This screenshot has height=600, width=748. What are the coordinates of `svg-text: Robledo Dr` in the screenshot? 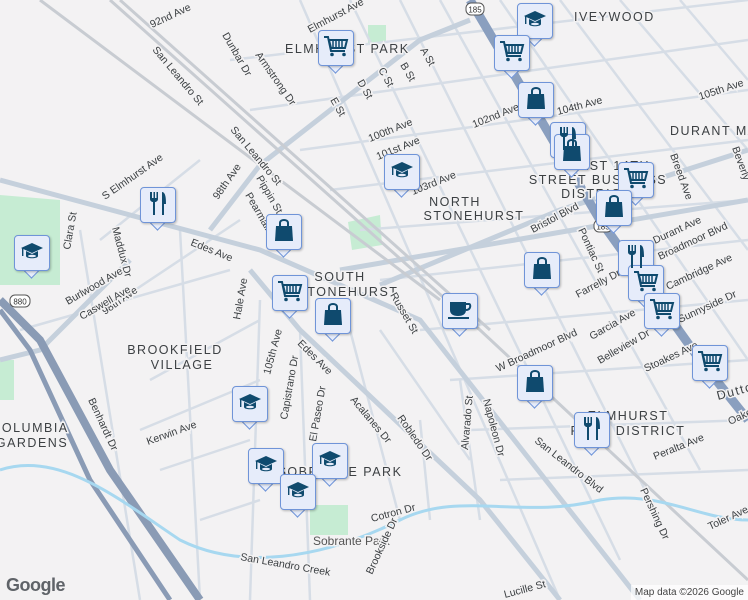 It's located at (415, 438).